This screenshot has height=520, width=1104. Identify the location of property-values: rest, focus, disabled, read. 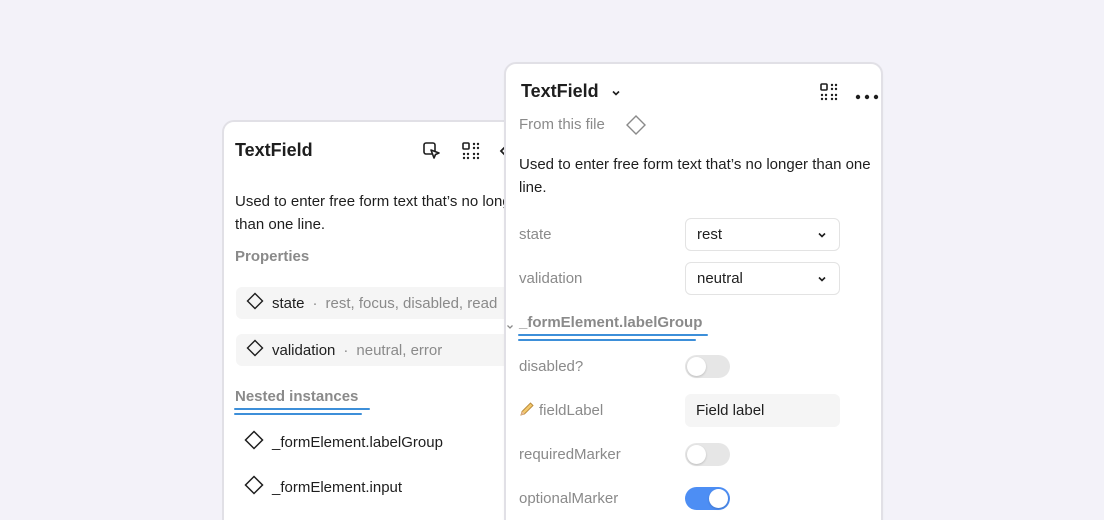
(411, 303).